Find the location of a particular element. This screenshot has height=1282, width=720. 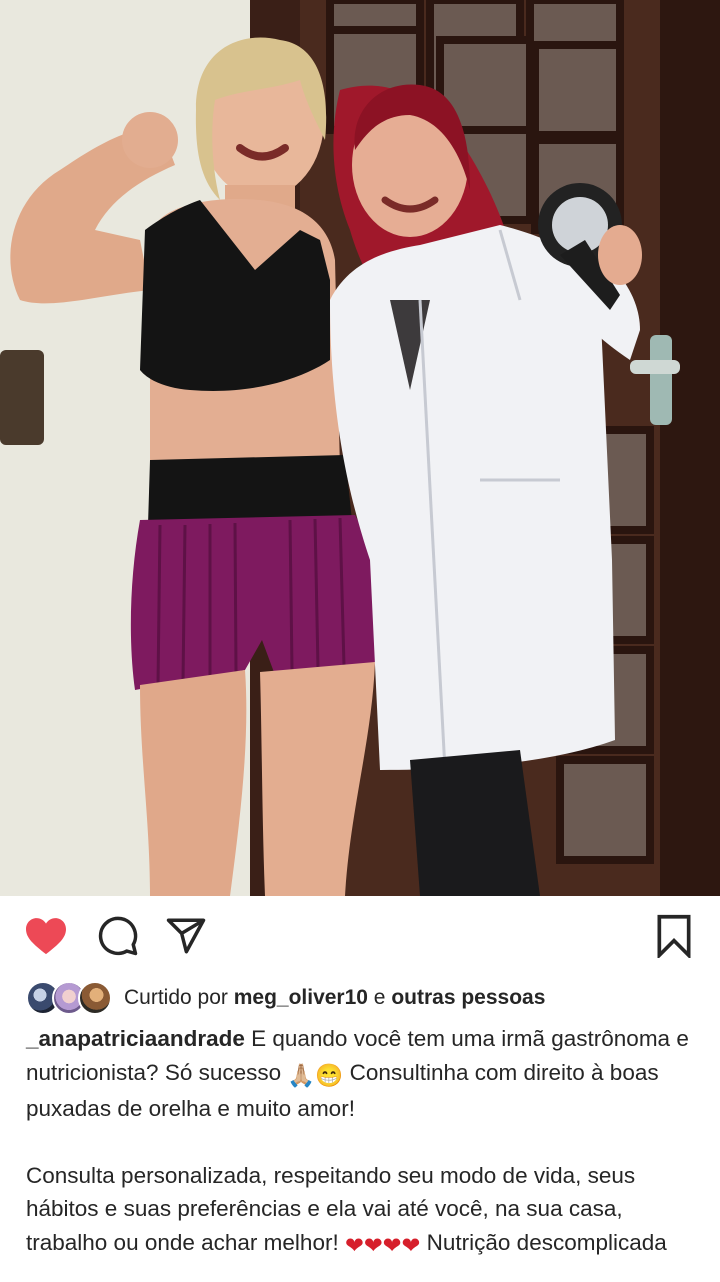

heart-filled-icon is located at coordinates (46, 936).